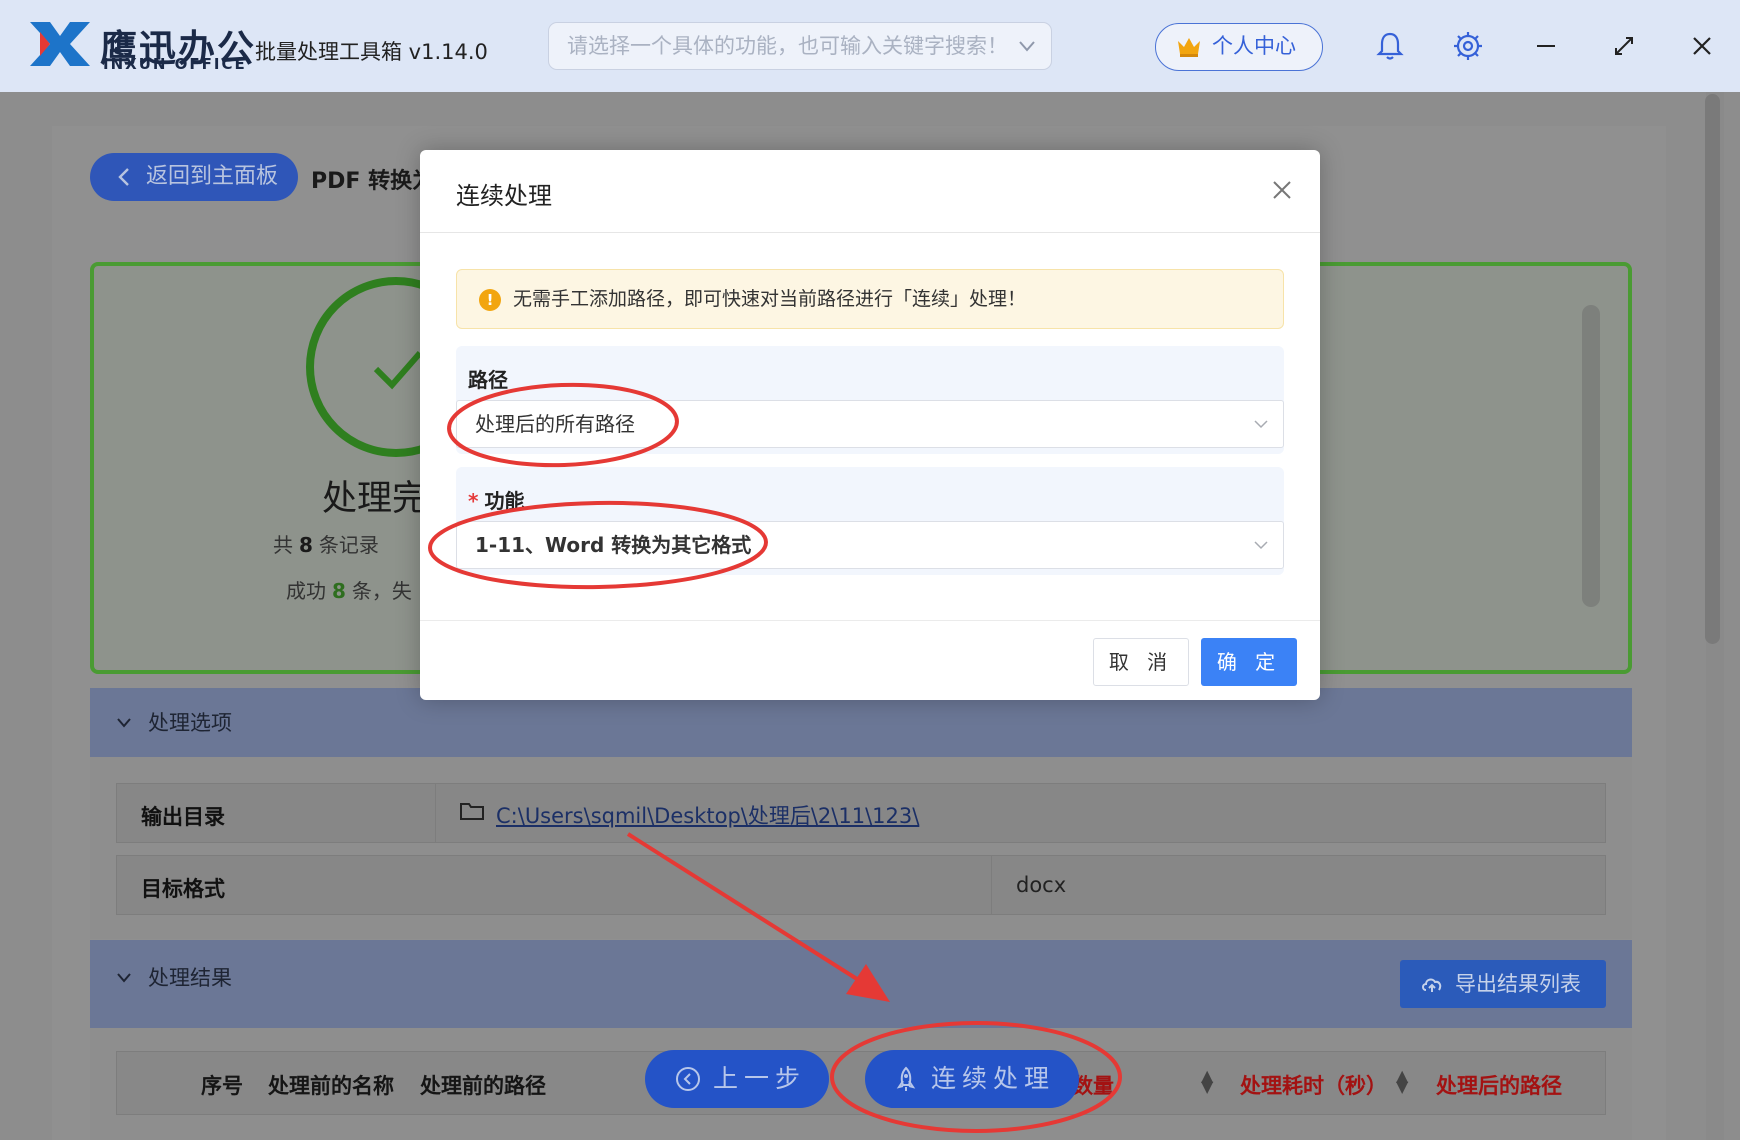 This screenshot has height=1140, width=1740. I want to click on path-select: 处理后的所有路径, so click(870, 424).